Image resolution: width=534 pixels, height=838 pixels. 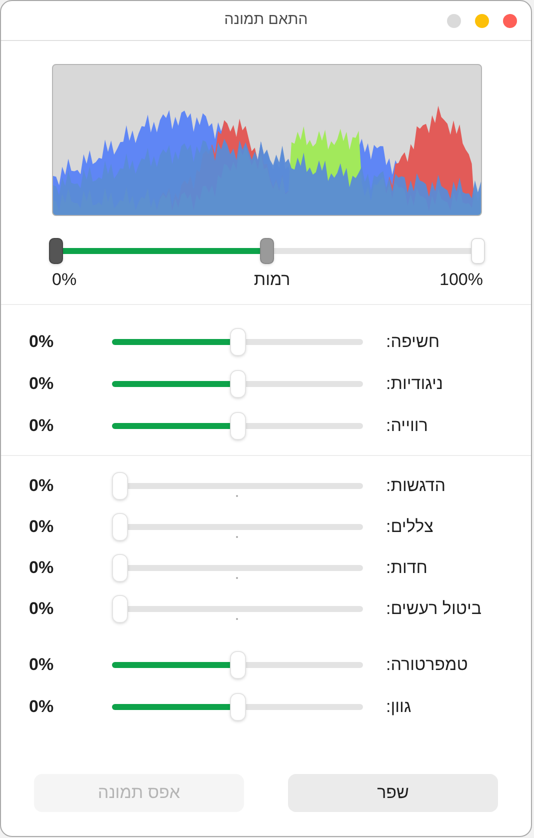 I want to click on action-button: שפר, so click(x=393, y=793).